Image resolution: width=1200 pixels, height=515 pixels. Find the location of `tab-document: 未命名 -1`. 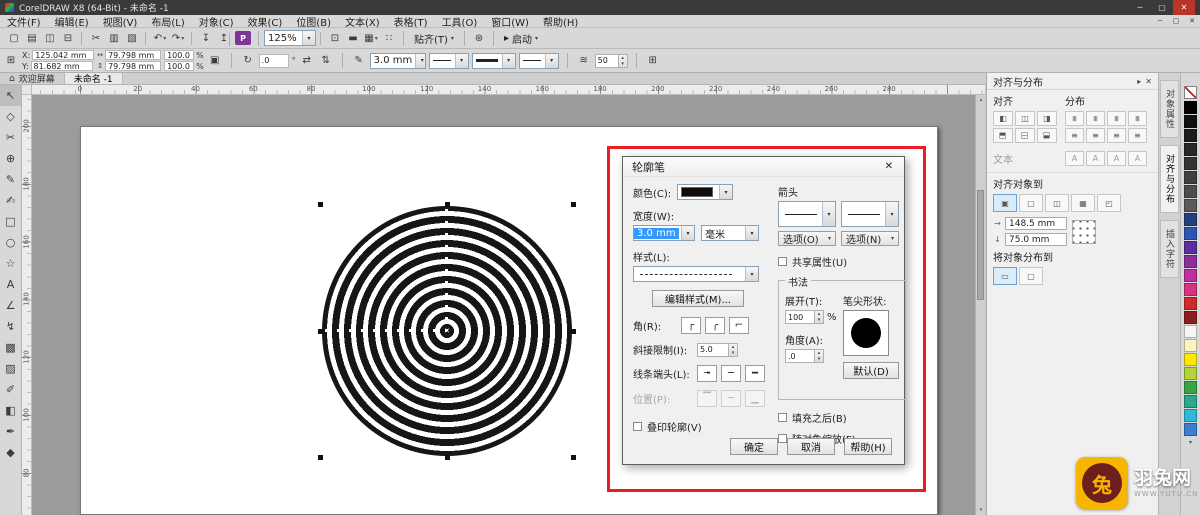

tab-document: 未命名 -1 is located at coordinates (93, 79).